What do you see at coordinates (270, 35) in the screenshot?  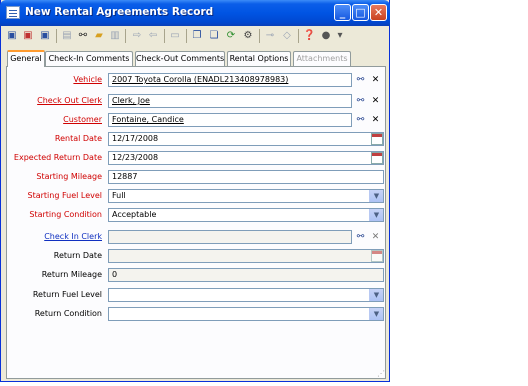 I see `link-icon: ⊸` at bounding box center [270, 35].